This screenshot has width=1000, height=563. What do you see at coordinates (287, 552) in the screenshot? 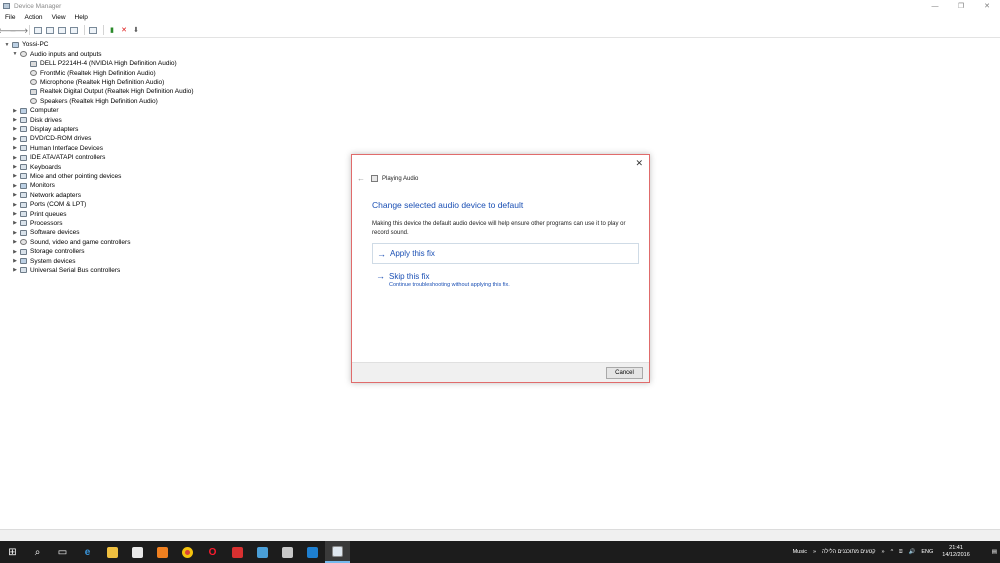
I see `network-app-icon` at bounding box center [287, 552].